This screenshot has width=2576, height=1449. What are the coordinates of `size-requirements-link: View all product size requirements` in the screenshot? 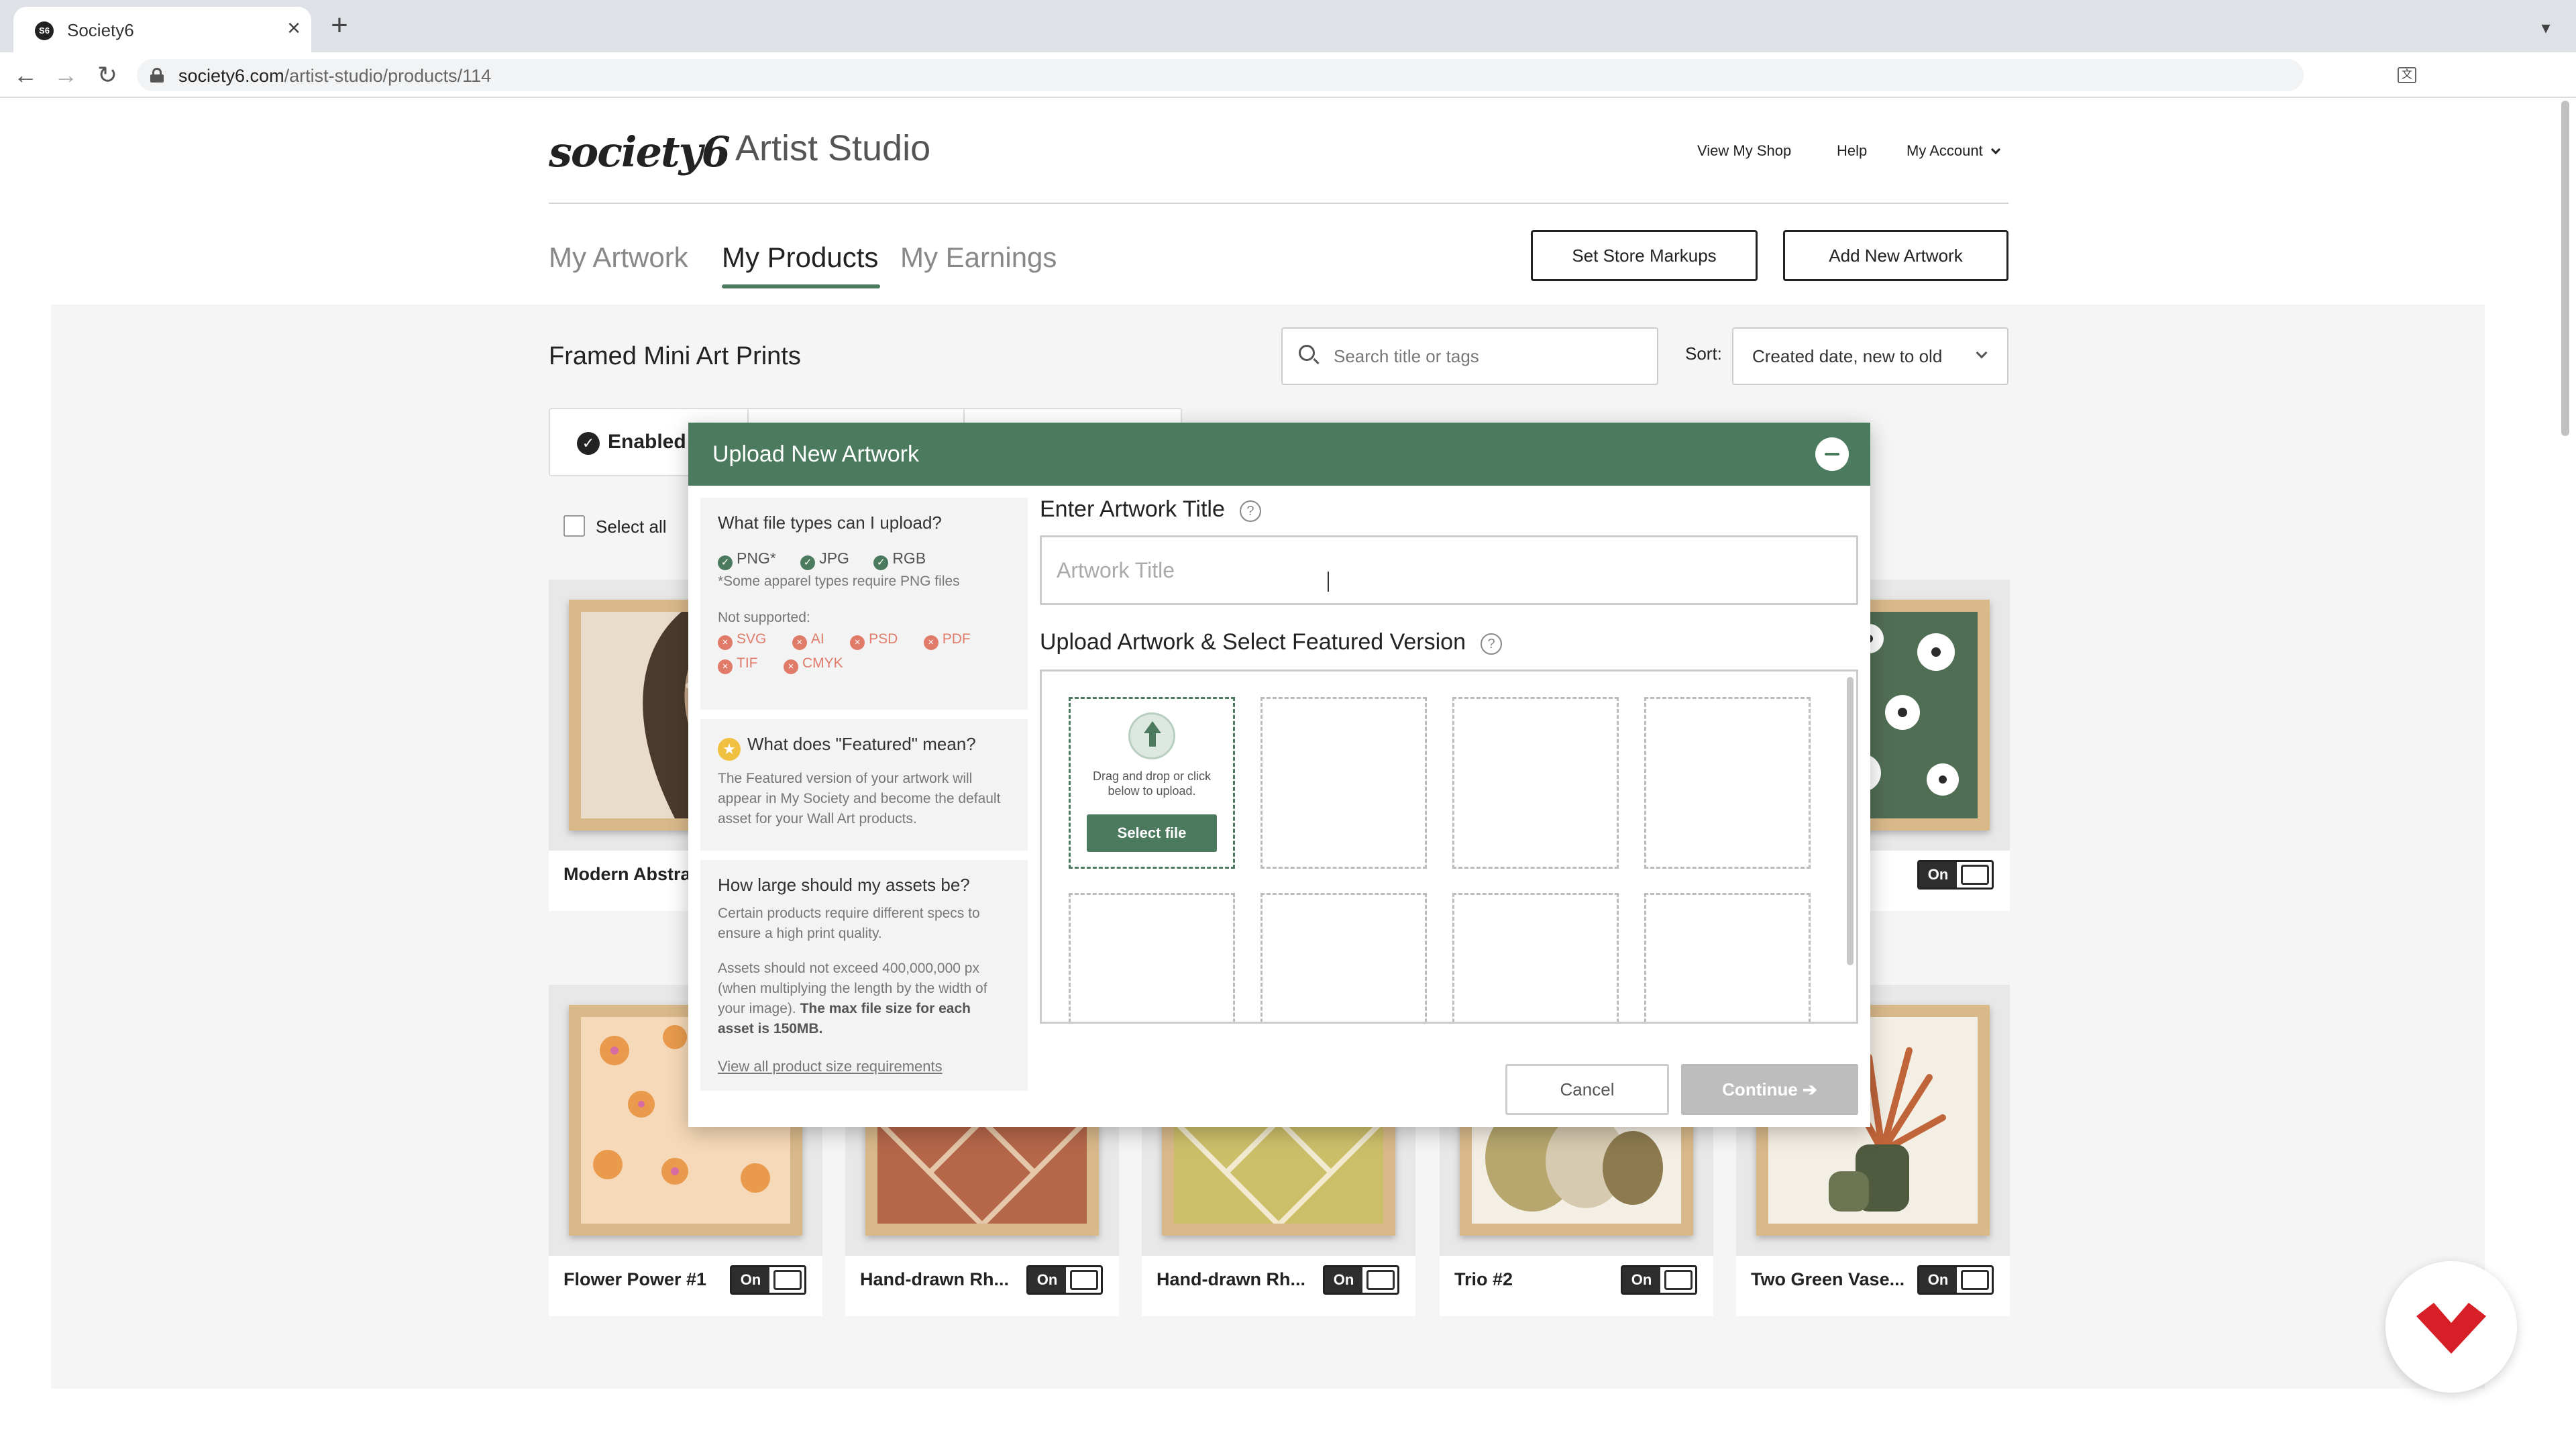 It's located at (864, 1066).